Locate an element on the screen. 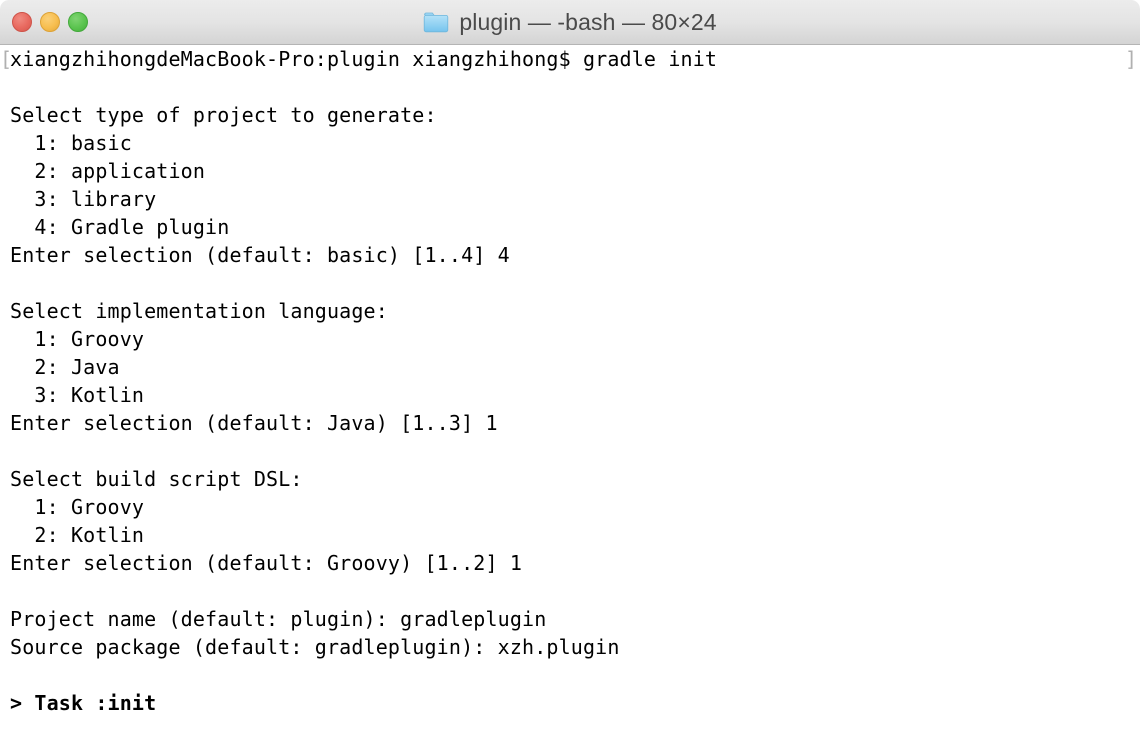 This screenshot has height=730, width=1140. terminal-line: Select build script DSL: is located at coordinates (156, 479).